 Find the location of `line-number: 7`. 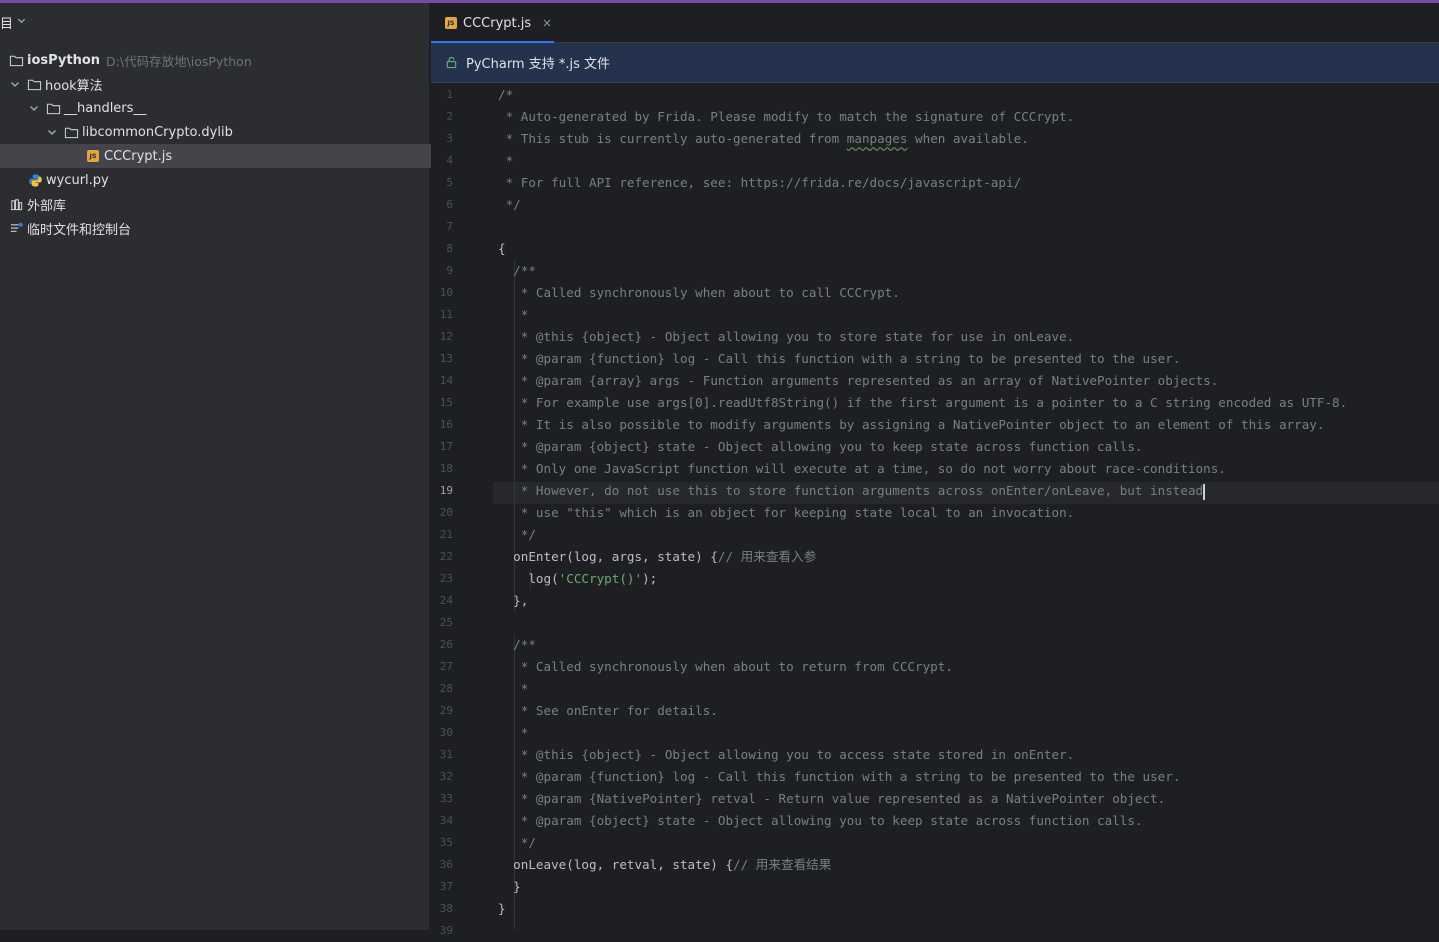

line-number: 7 is located at coordinates (449, 226).